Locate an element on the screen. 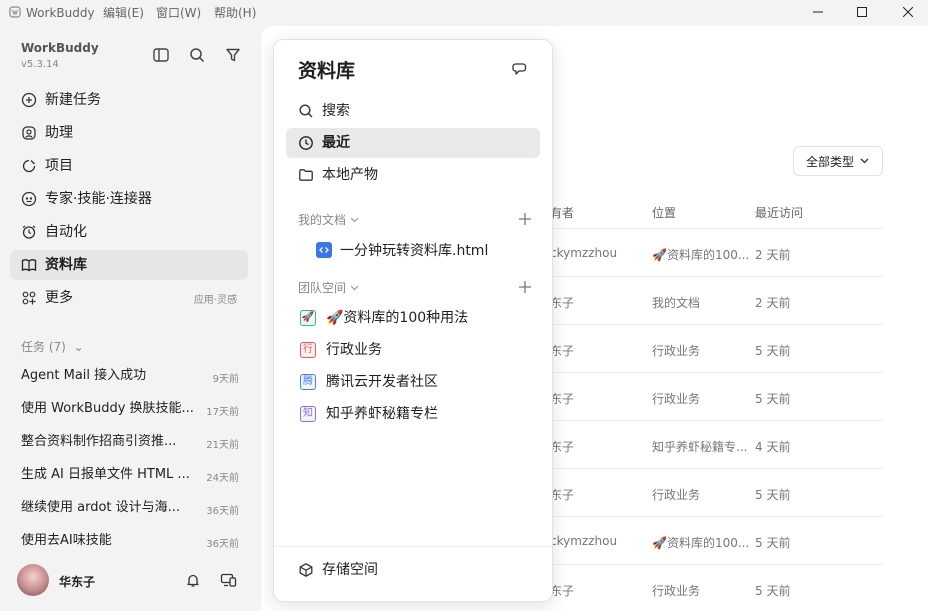 The width and height of the screenshot is (928, 611). nav-label: 资料库 is located at coordinates (66, 265).